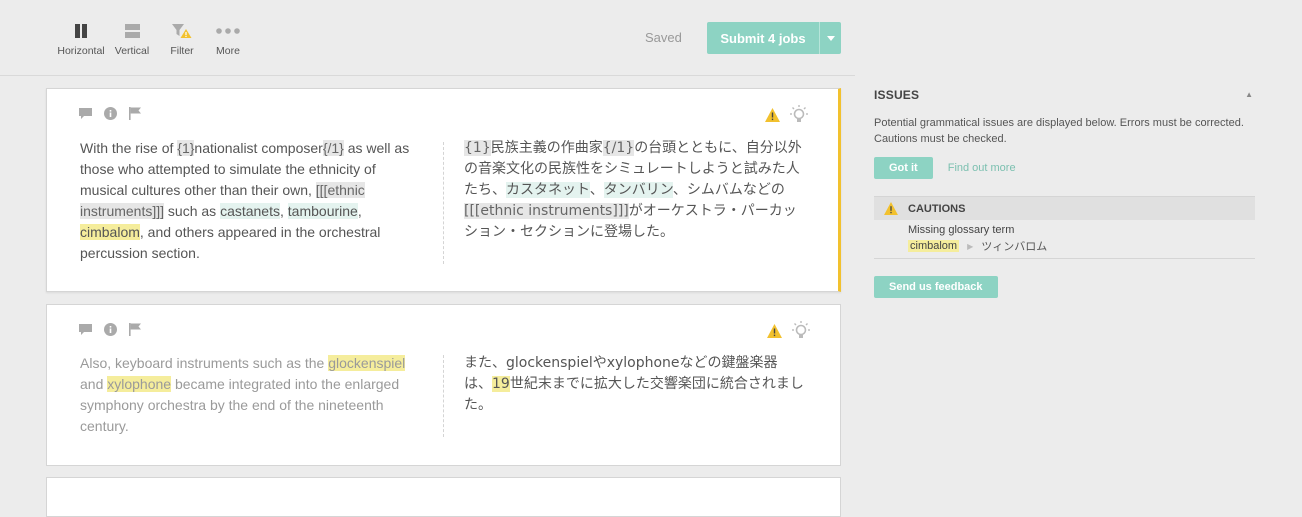 The height and width of the screenshot is (517, 1302). Describe the element at coordinates (228, 38) in the screenshot. I see `more-button: More` at that location.